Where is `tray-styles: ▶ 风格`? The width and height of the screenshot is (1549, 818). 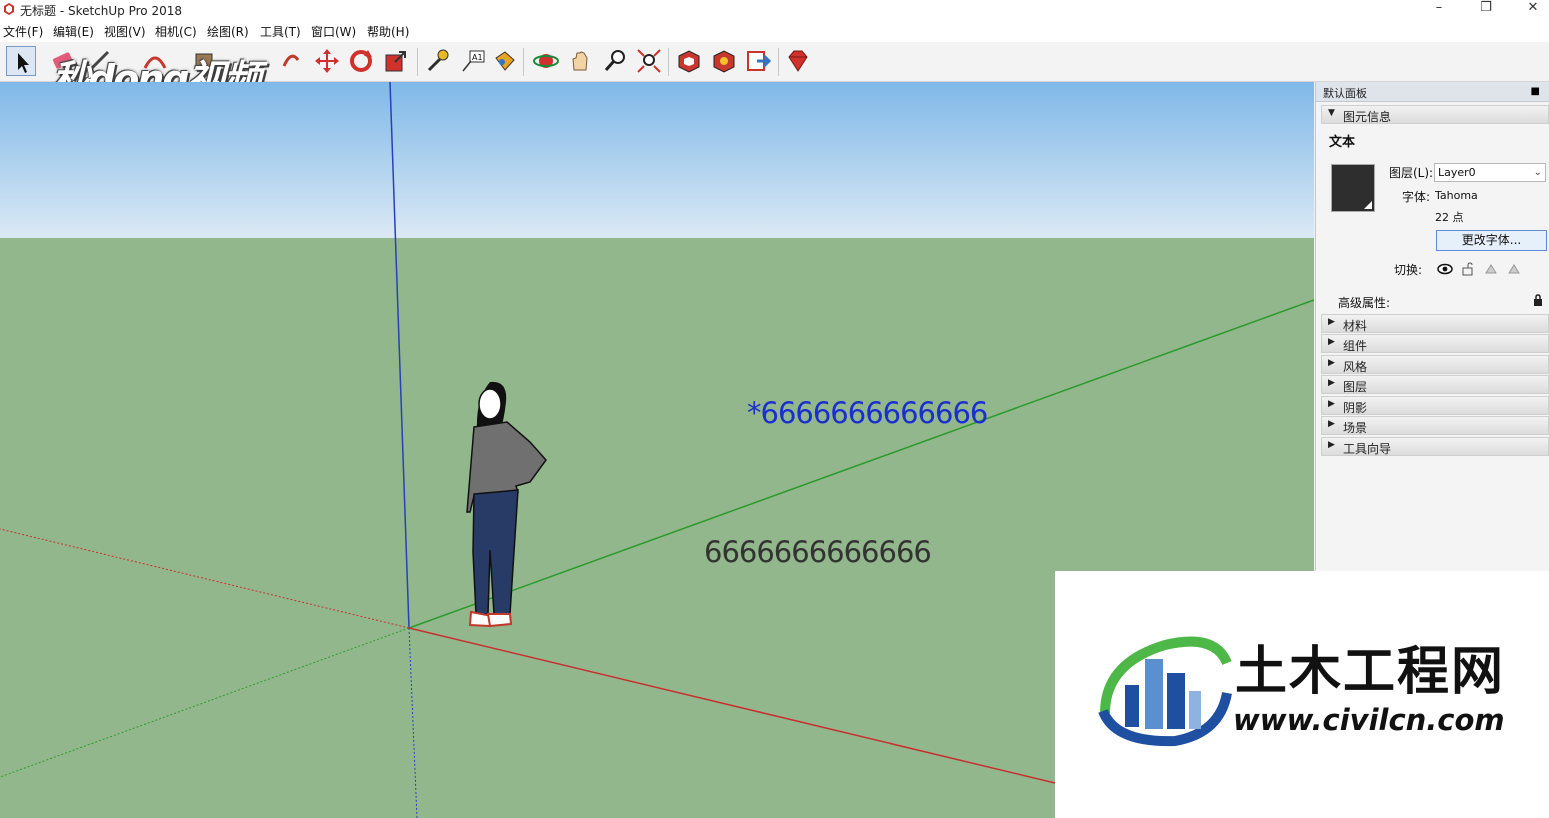 tray-styles: ▶ 风格 is located at coordinates (1435, 364).